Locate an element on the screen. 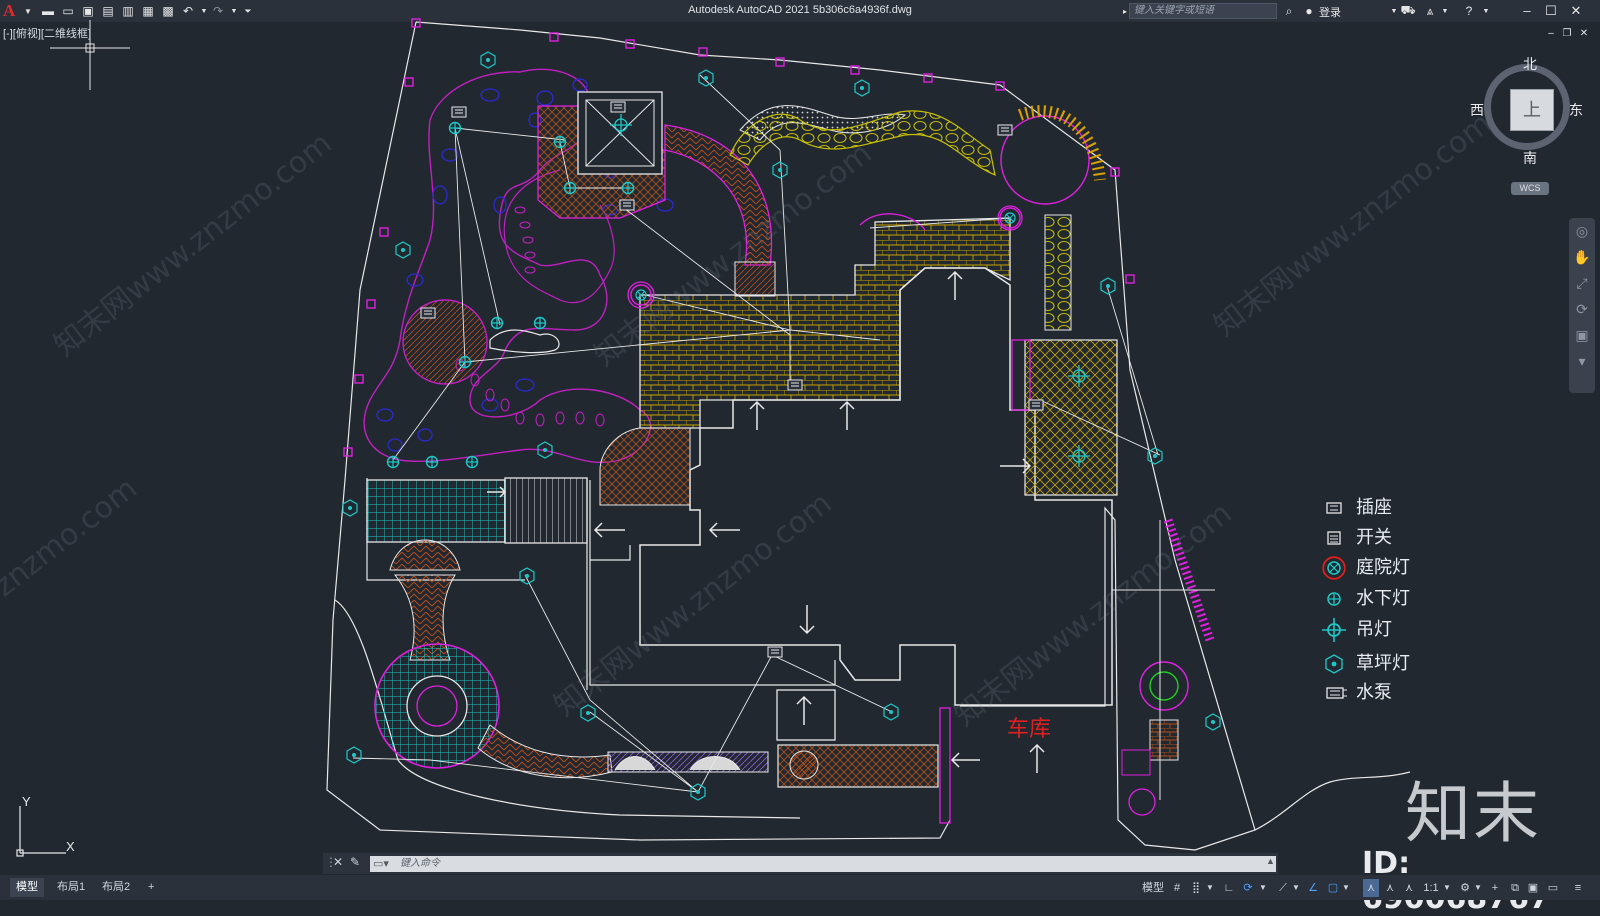 This screenshot has height=916, width=1600. snap-dropdown-icon: ▼ is located at coordinates (1210, 888).